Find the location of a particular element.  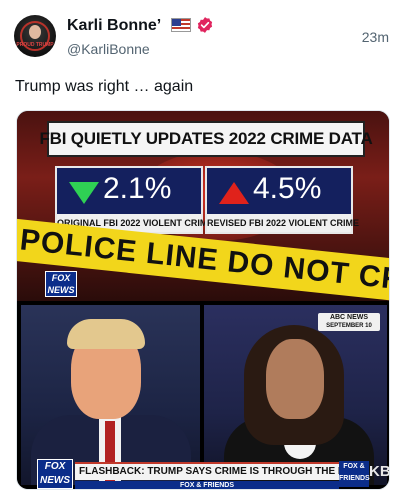

up-arrow-icon is located at coordinates (234, 193).